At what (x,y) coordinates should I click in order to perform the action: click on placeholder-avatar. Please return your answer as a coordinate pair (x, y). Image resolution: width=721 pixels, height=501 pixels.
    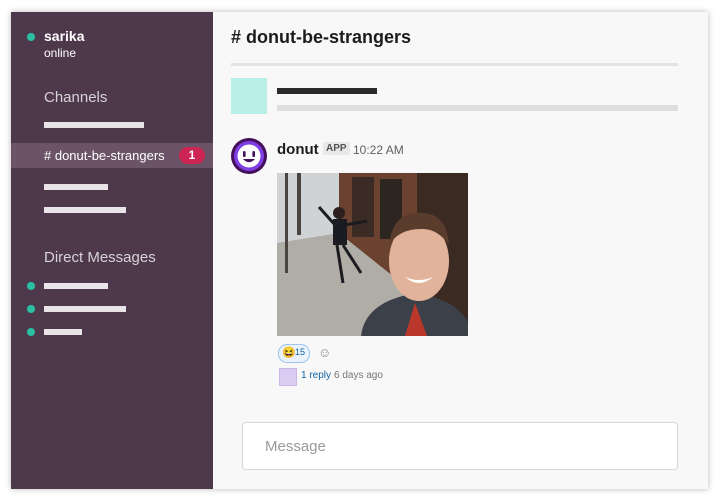
    Looking at the image, I should click on (249, 96).